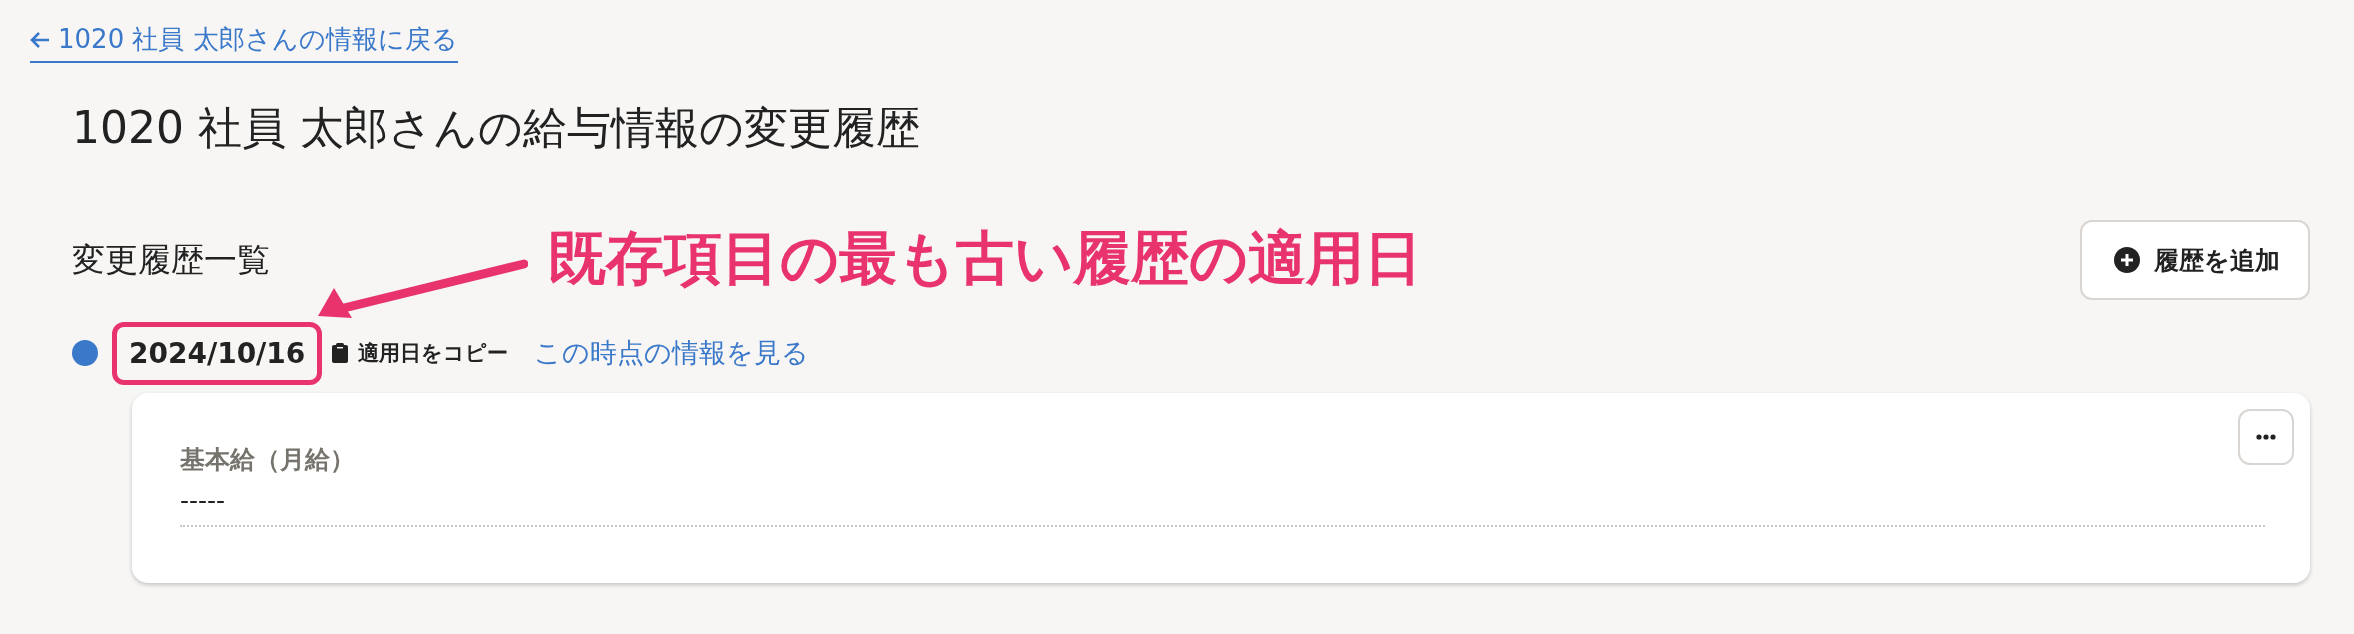 This screenshot has width=2354, height=634. I want to click on section-heading: 変更履歴一覧, so click(171, 259).